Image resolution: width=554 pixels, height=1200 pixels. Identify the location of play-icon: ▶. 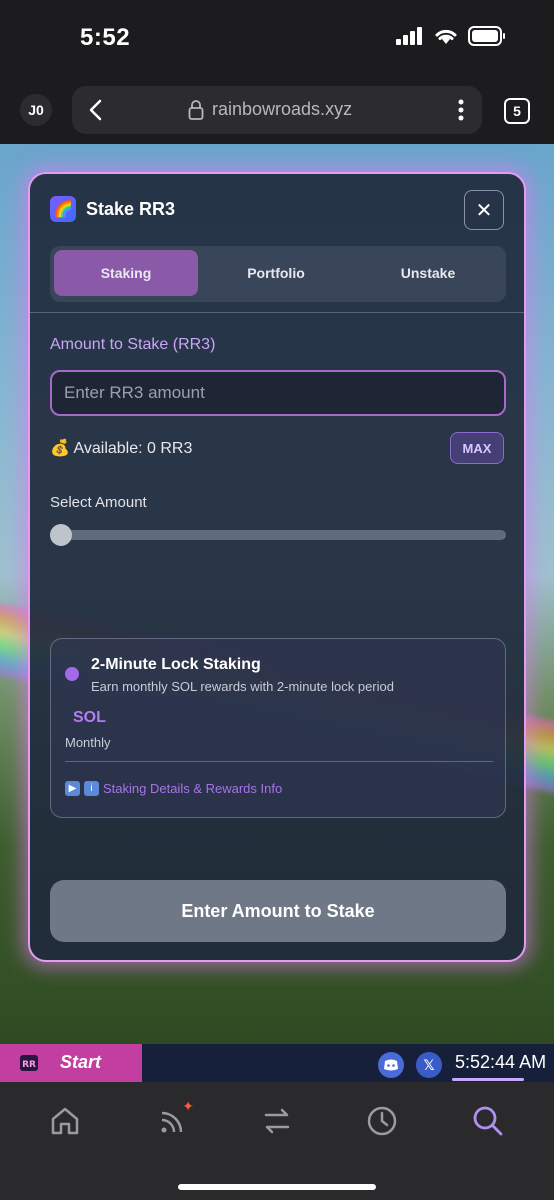
(72, 788).